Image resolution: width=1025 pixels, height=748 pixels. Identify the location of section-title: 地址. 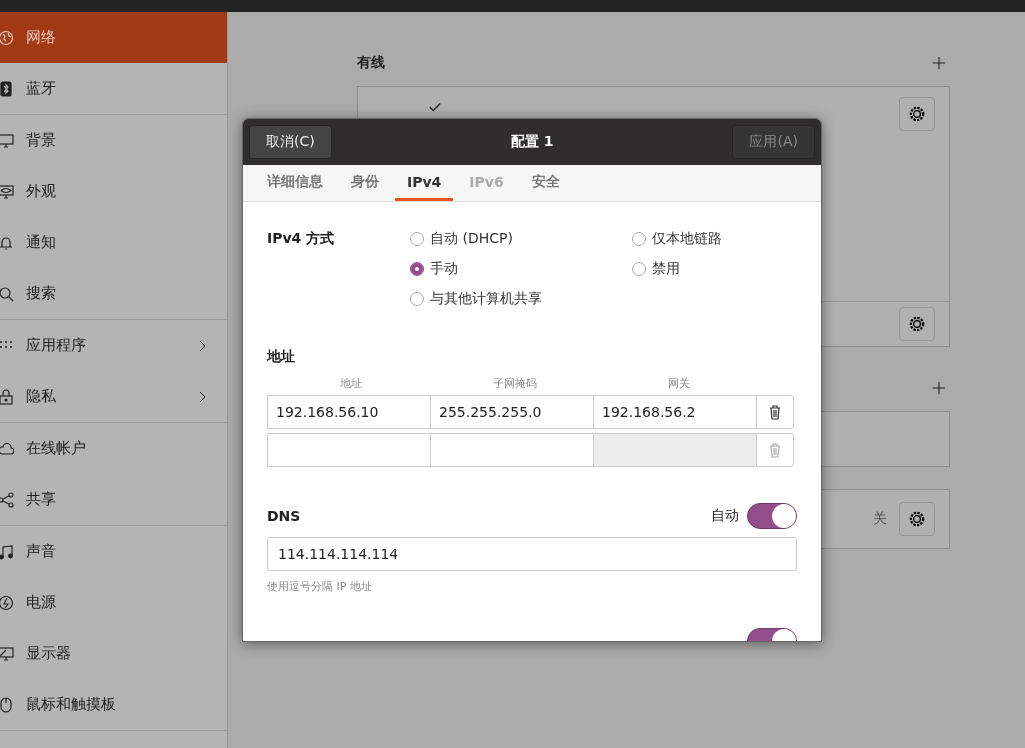
(281, 357).